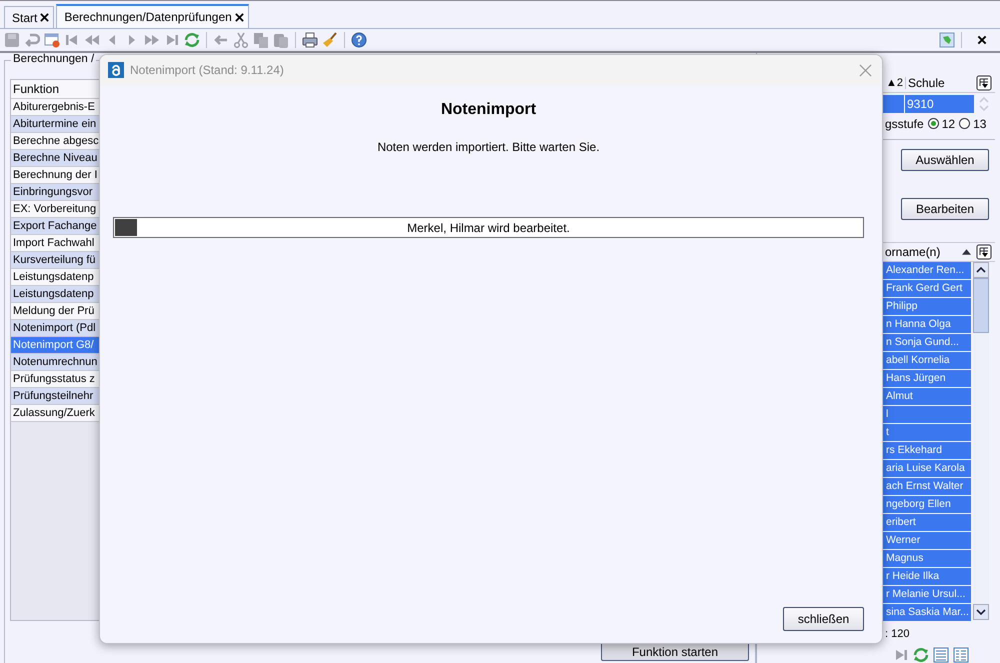 This screenshot has width=1000, height=663. What do you see at coordinates (927, 522) in the screenshot?
I see `name-row: eribert` at bounding box center [927, 522].